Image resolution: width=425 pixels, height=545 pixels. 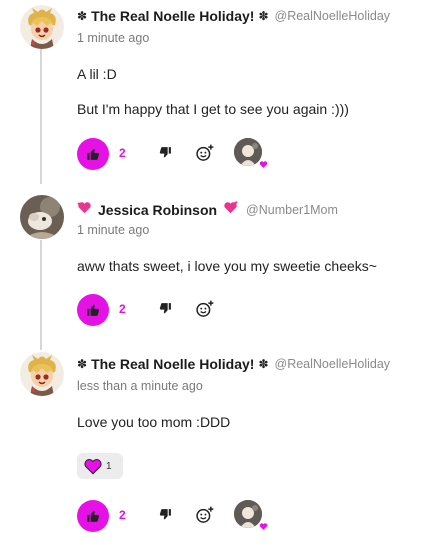 What do you see at coordinates (292, 210) in the screenshot?
I see `author-handle: @Number1Mom` at bounding box center [292, 210].